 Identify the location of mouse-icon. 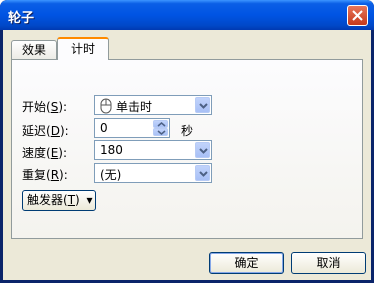
(106, 106).